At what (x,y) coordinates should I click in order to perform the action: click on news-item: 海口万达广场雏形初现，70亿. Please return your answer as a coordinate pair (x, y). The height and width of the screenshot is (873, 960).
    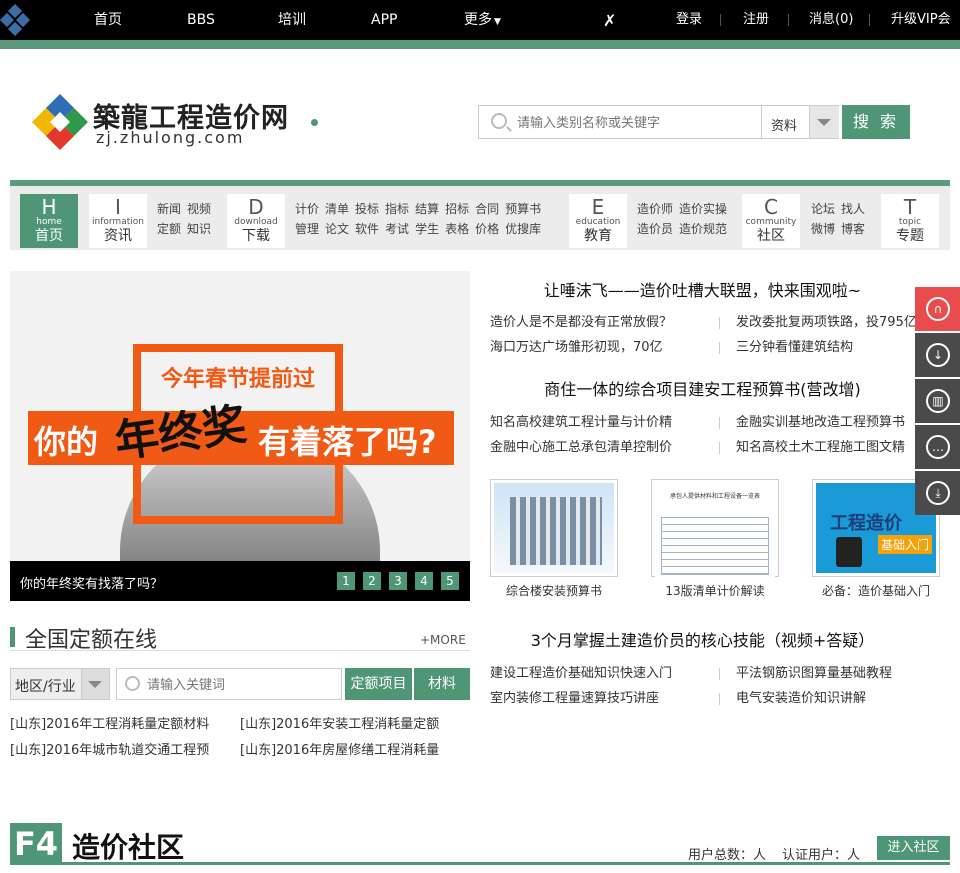
    Looking at the image, I should click on (597, 348).